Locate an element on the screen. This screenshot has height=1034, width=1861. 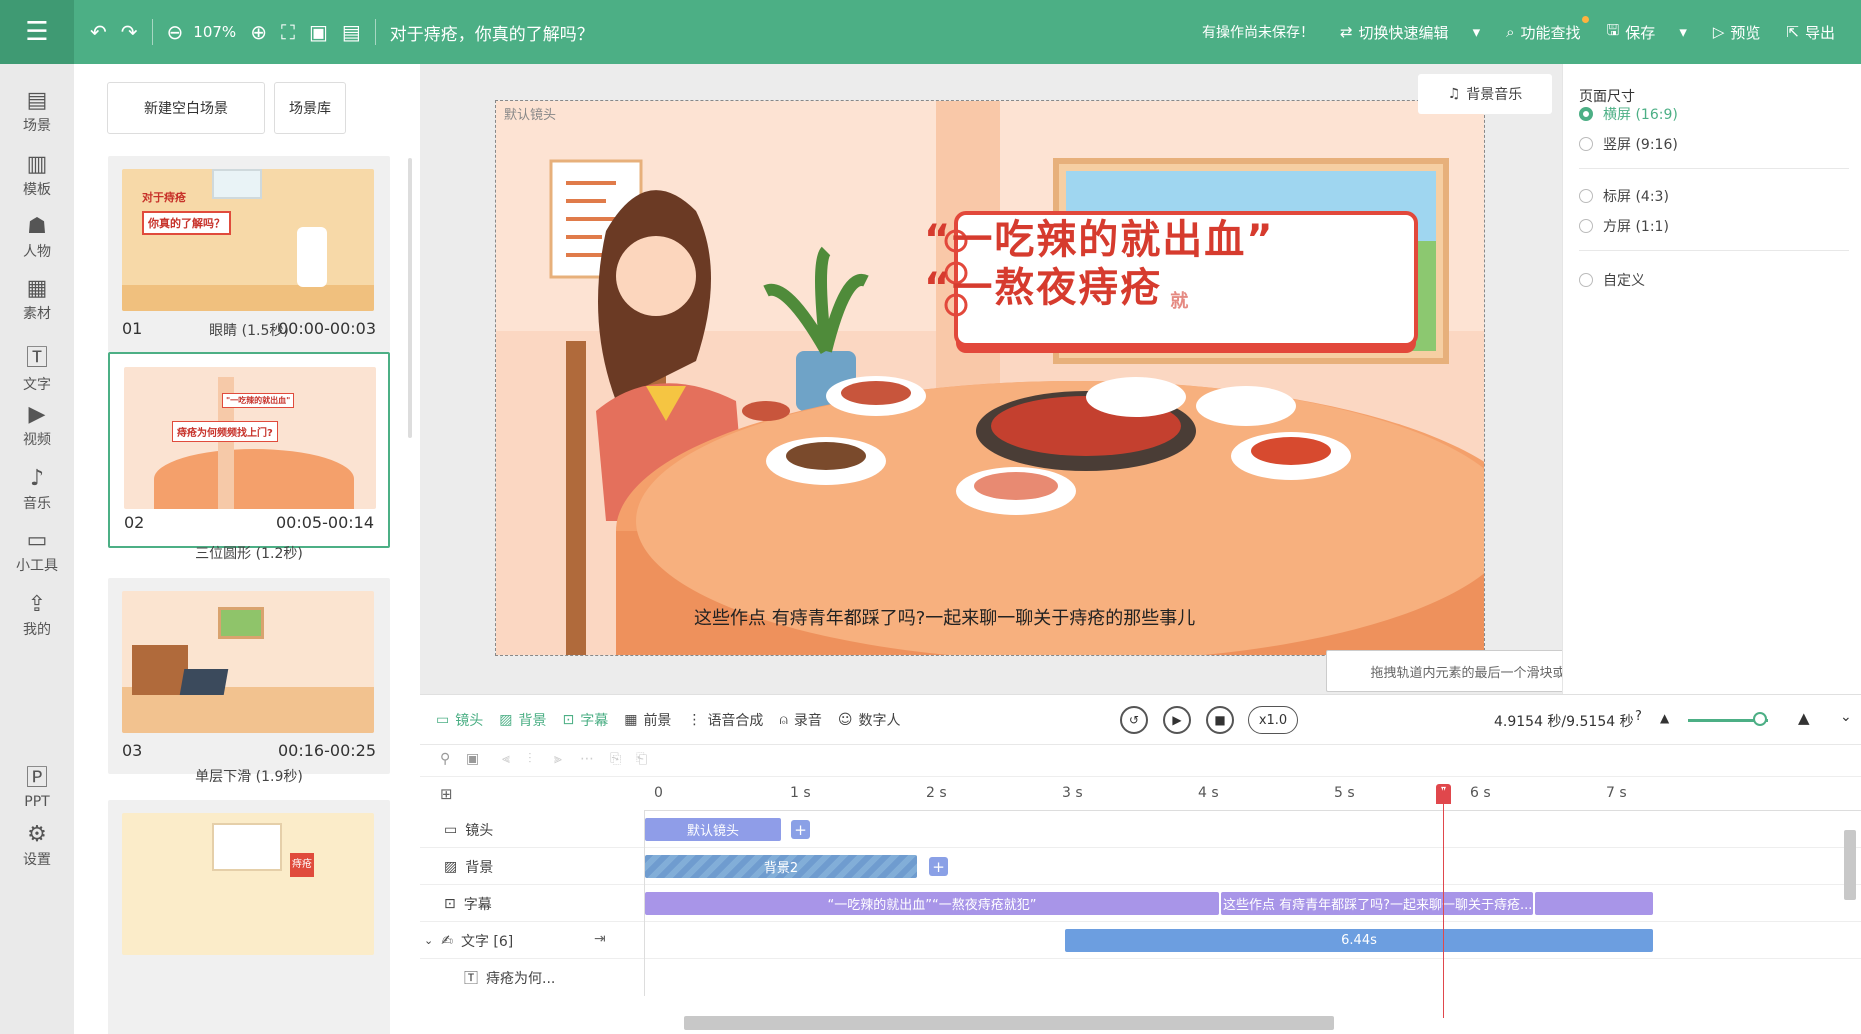
stop-icon: ■ is located at coordinates (1220, 720).